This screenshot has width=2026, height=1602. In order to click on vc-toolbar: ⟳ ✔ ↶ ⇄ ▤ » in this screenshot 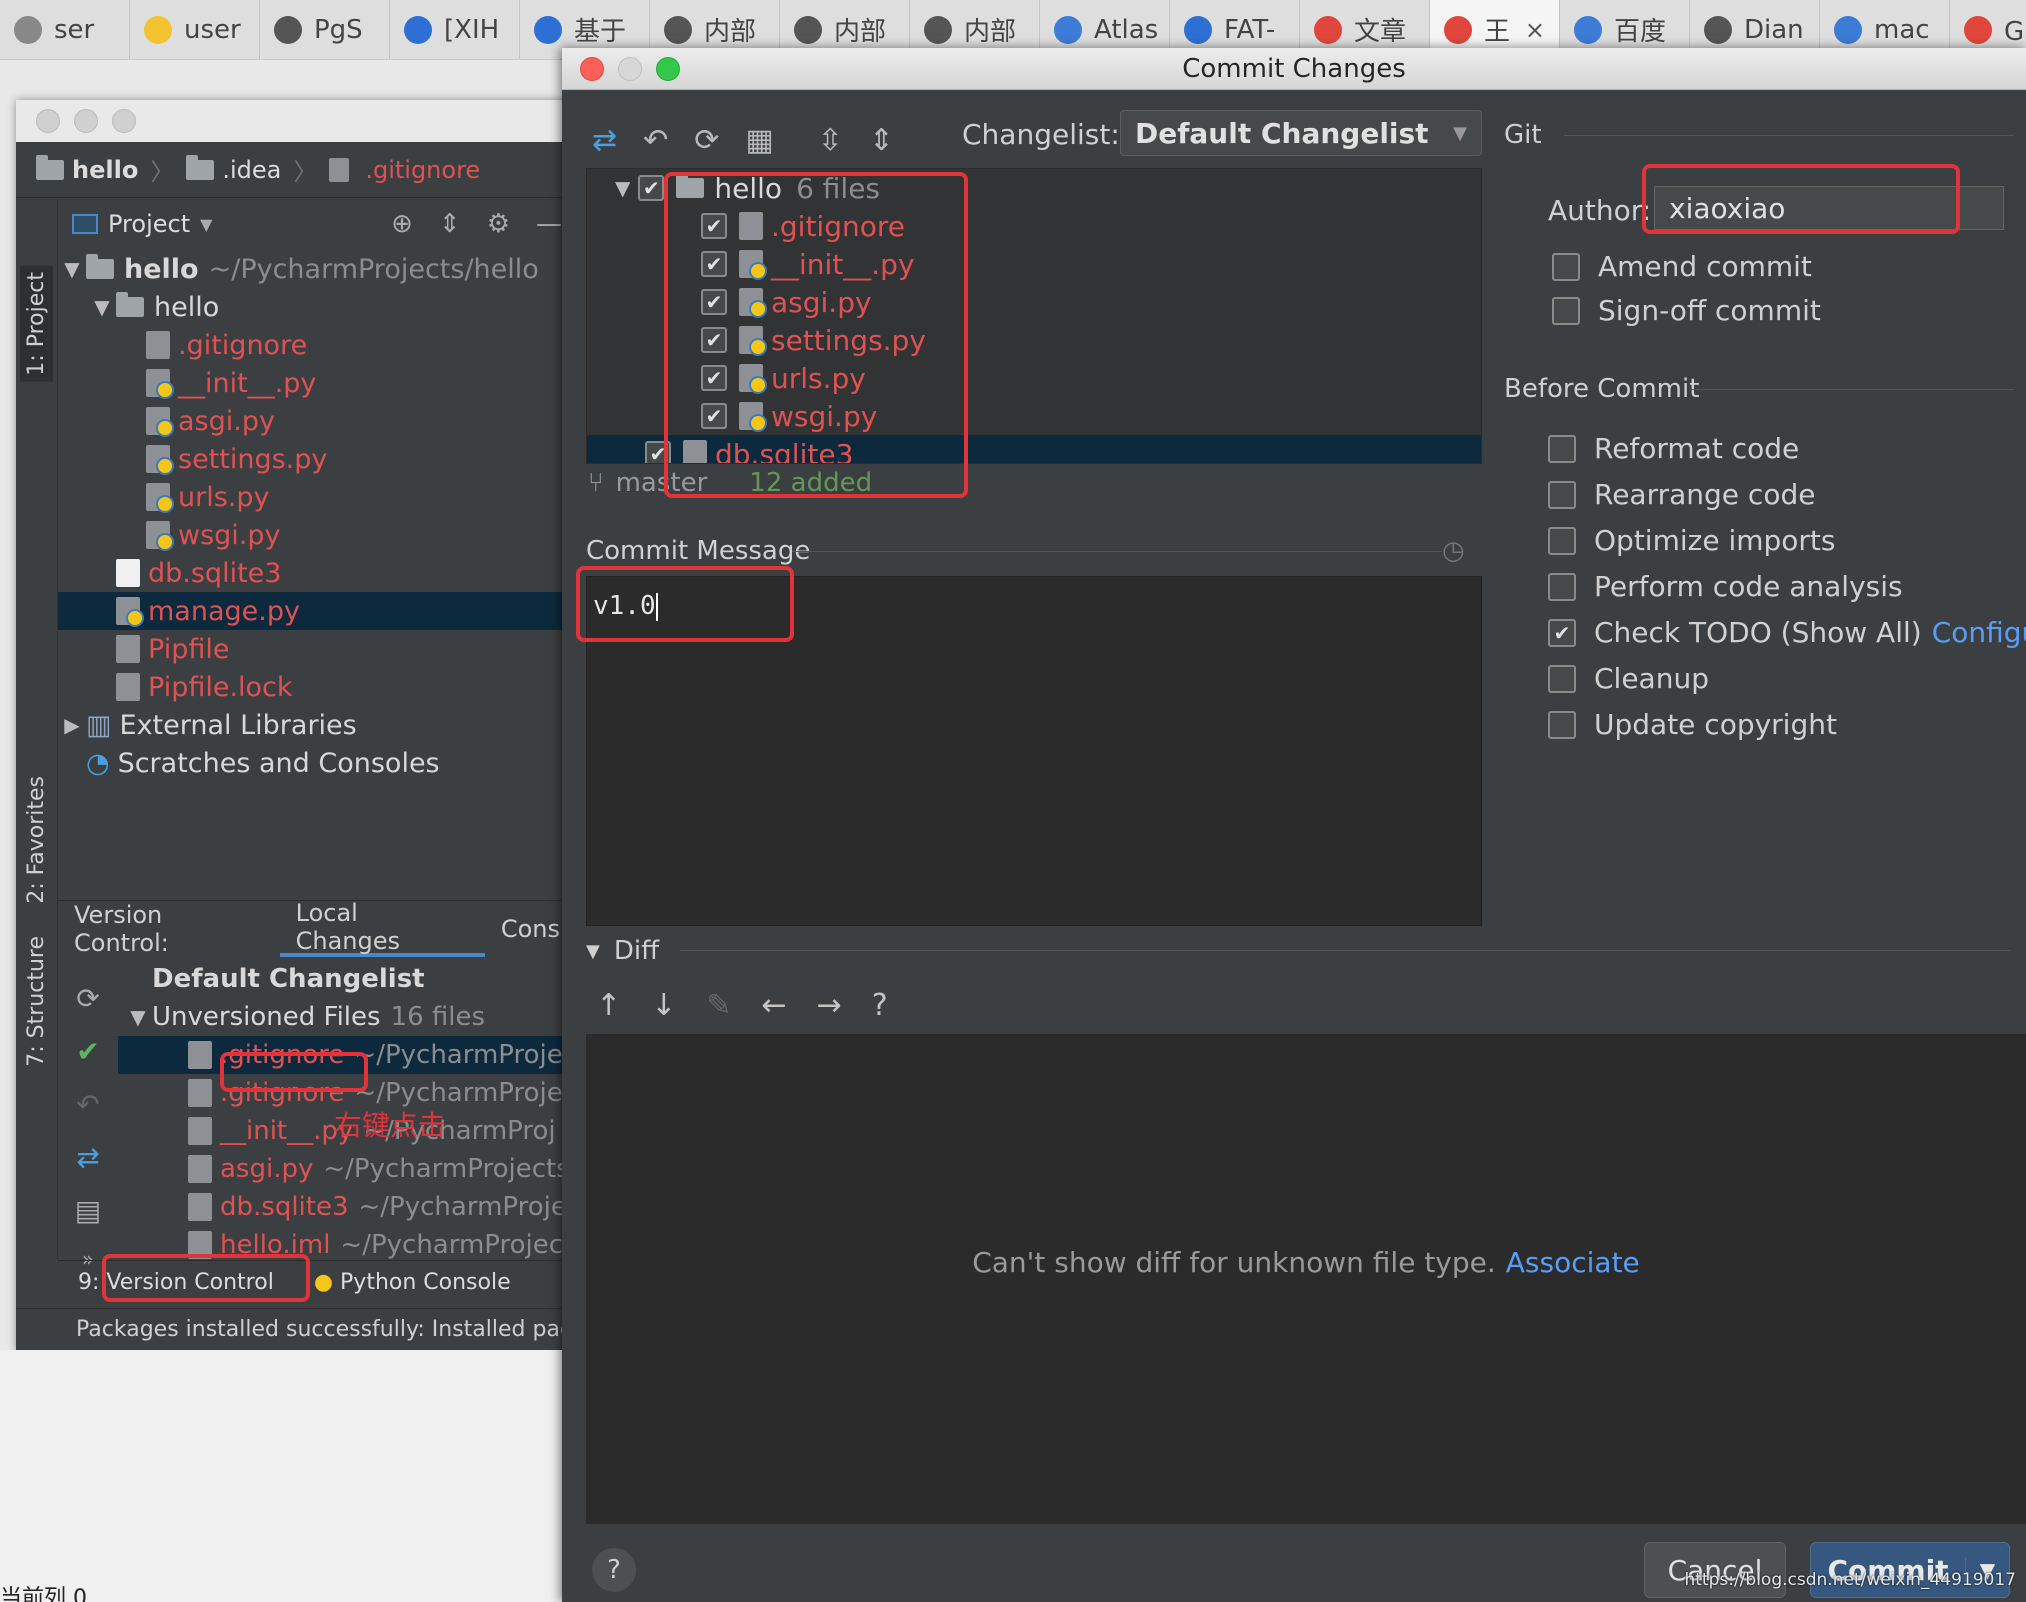, I will do `click(88, 1115)`.